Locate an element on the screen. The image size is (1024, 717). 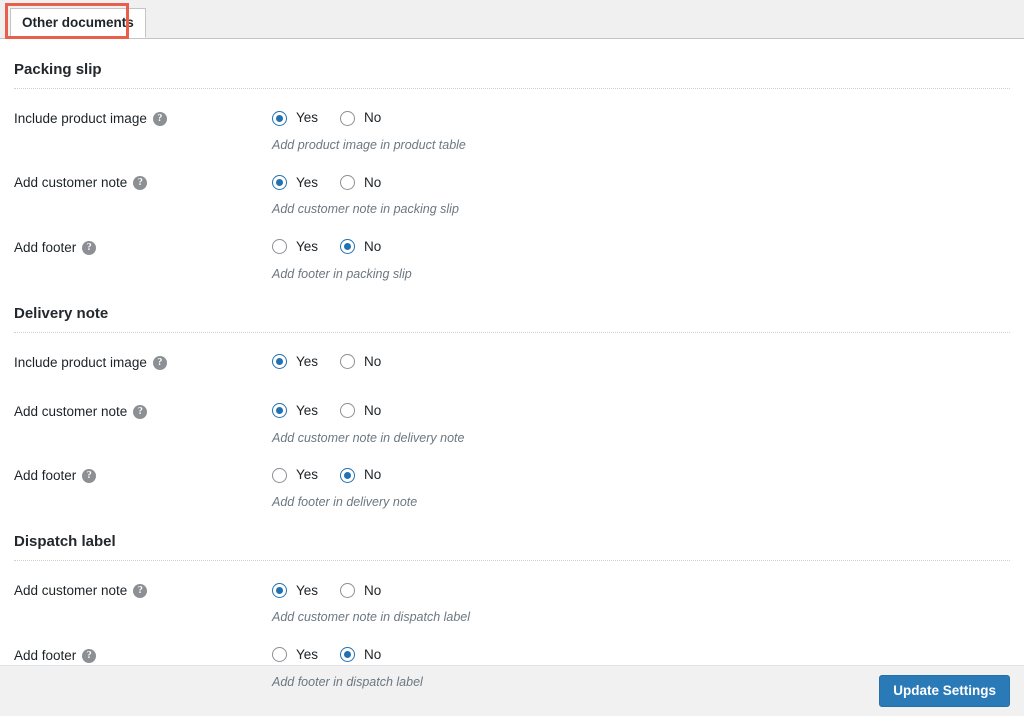
setting-field: Yes No Add customer note in packing slip is located at coordinates (641, 194).